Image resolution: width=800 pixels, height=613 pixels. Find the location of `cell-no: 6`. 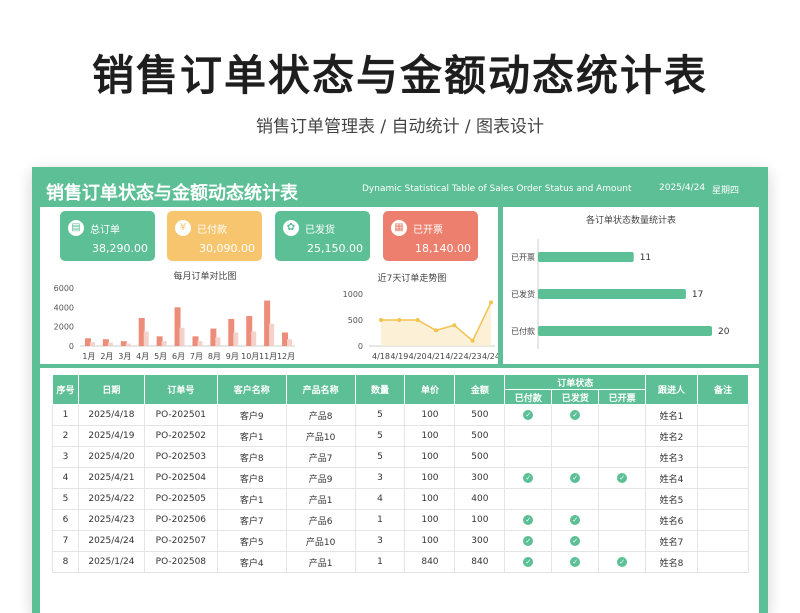

cell-no: 6 is located at coordinates (65, 520).